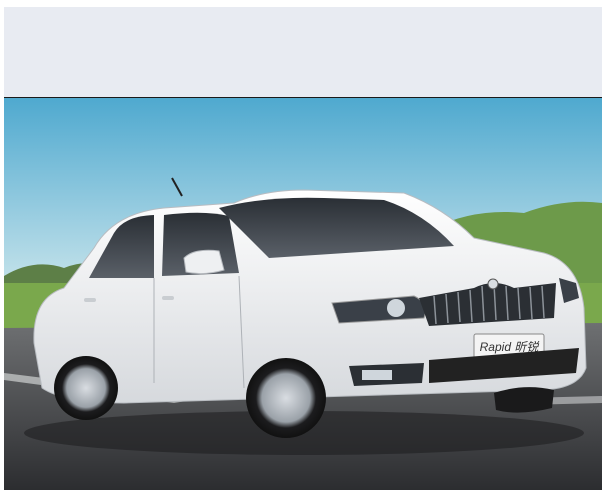 The height and width of the screenshot is (493, 606). What do you see at coordinates (86, 388) in the screenshot?
I see `rear-wheel` at bounding box center [86, 388].